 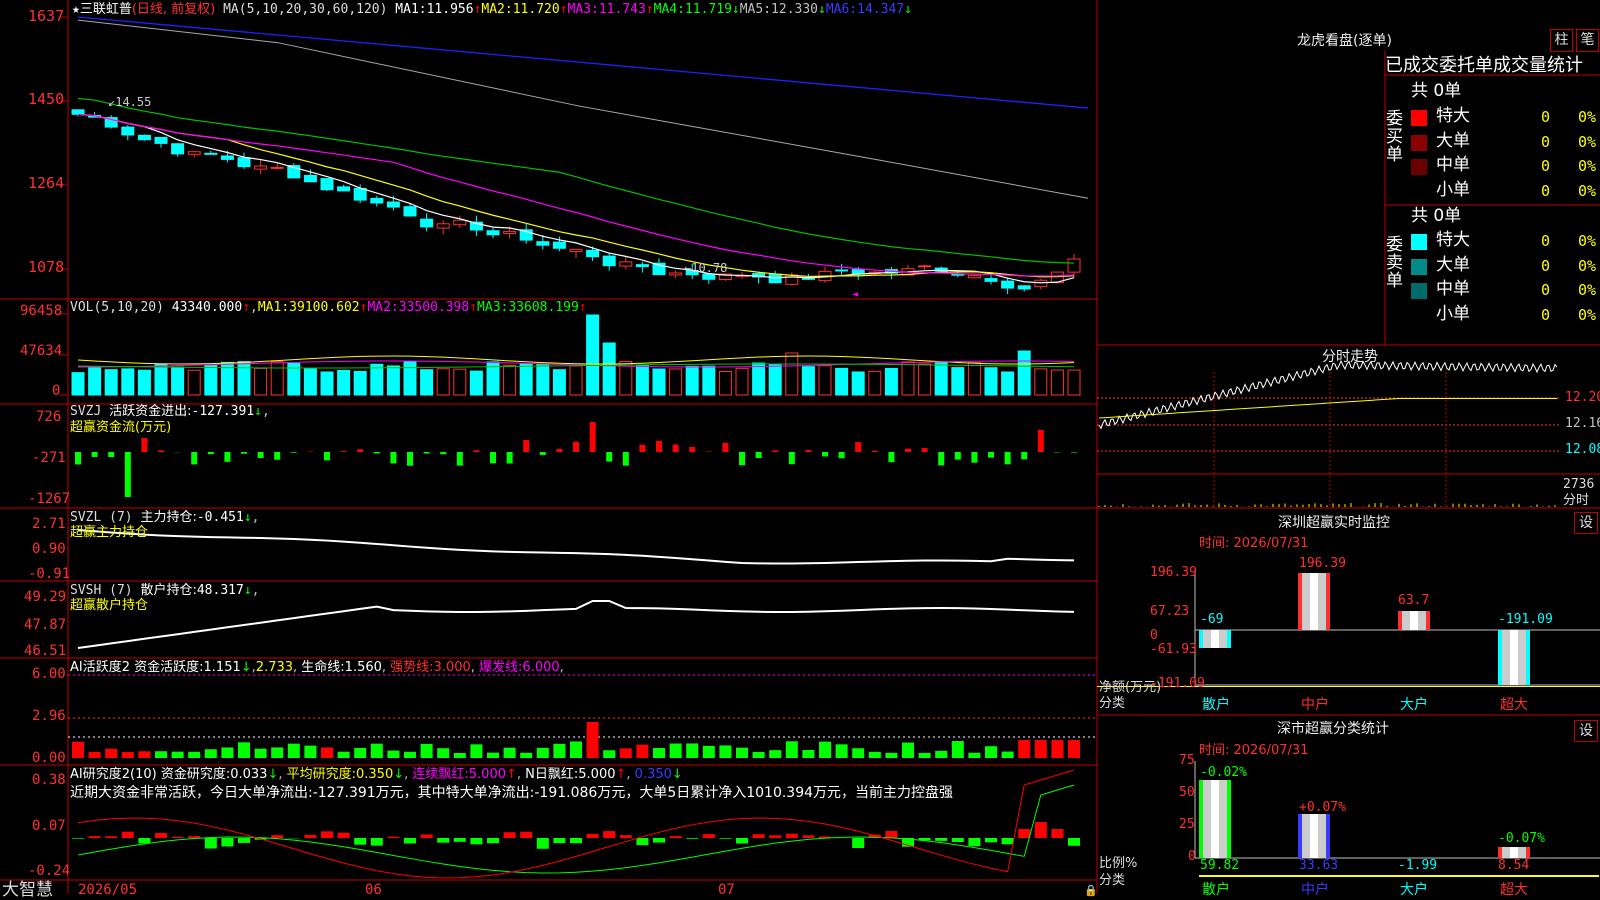 What do you see at coordinates (1254, 750) in the screenshot?
I see `class-time: 时间: 2026/07/31` at bounding box center [1254, 750].